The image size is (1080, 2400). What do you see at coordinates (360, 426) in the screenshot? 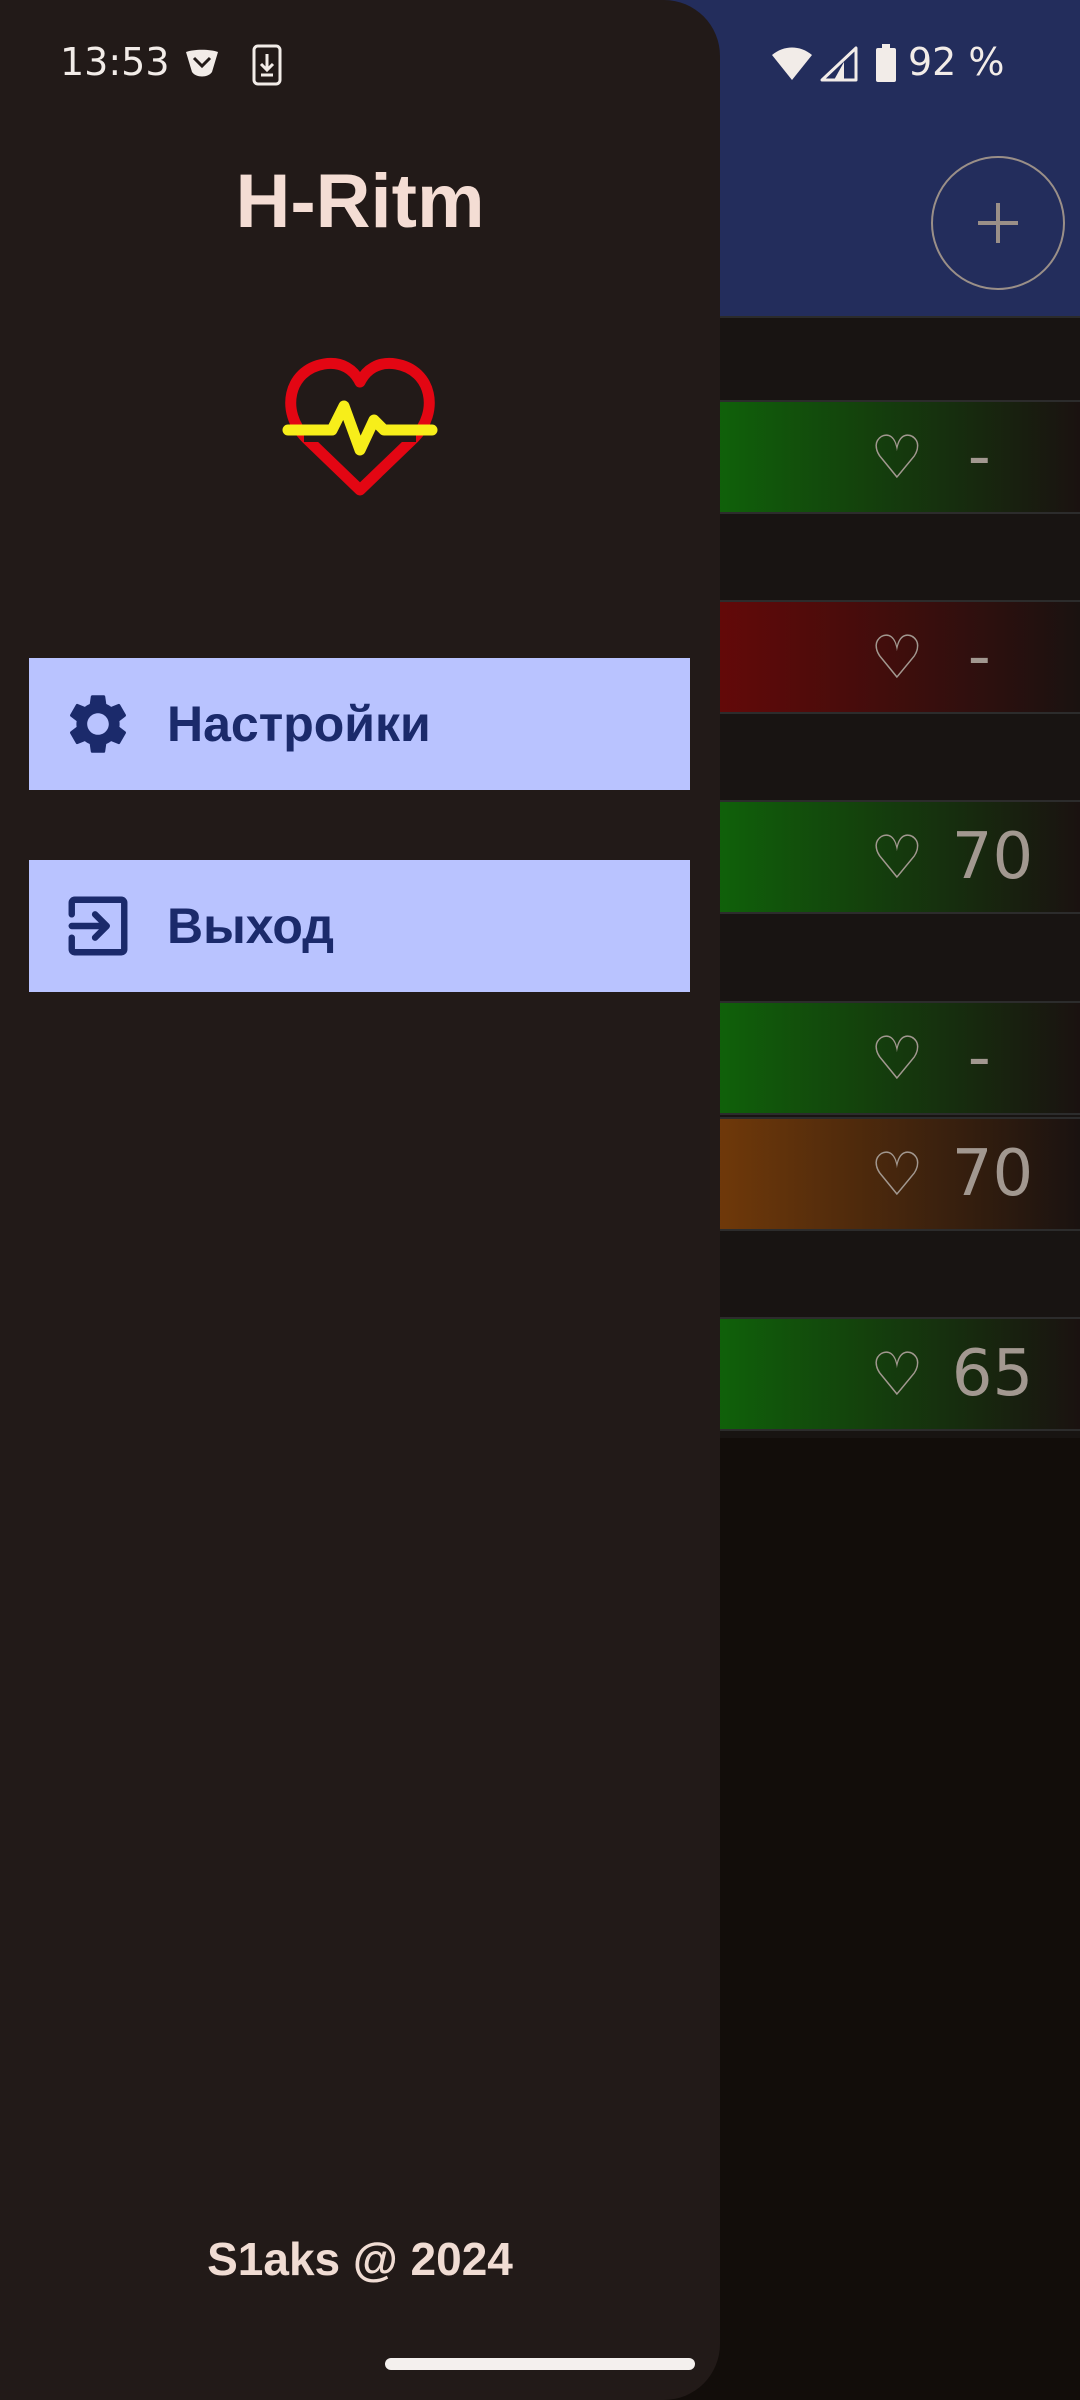
I see `heart-pulse-icon` at bounding box center [360, 426].